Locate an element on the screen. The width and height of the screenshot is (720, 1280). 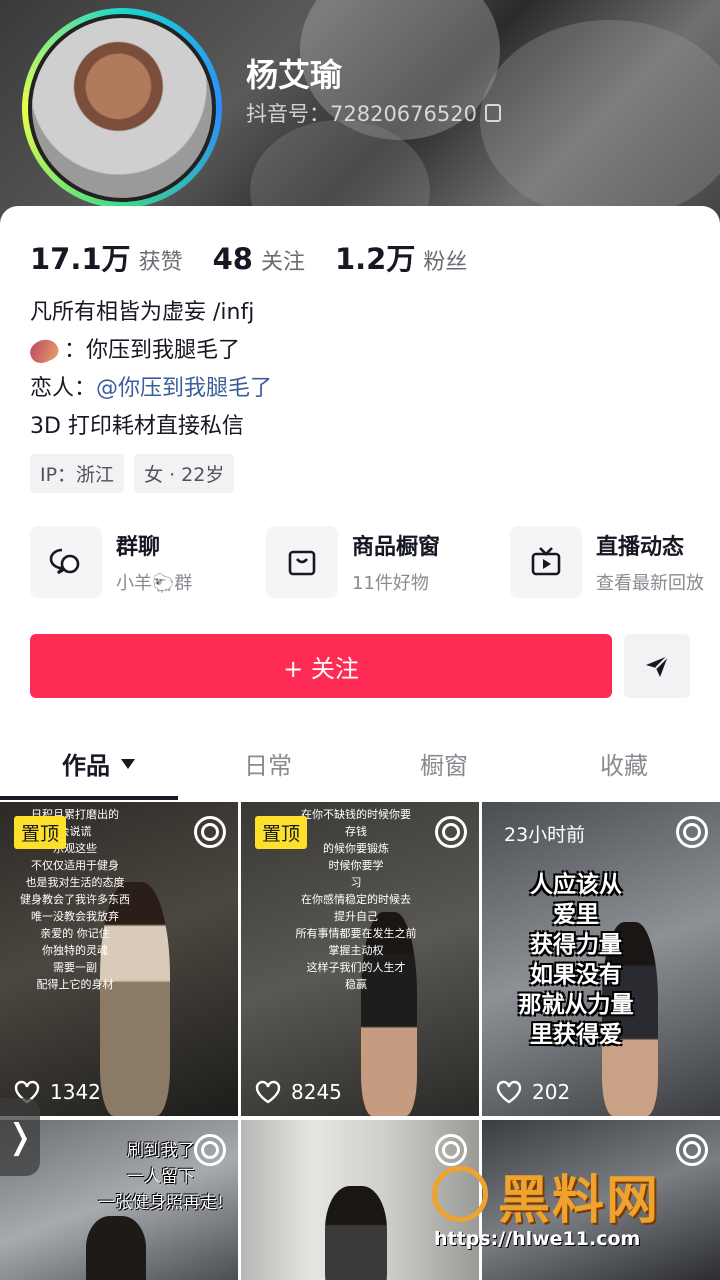
sweet-potato-emoji-icon is located at coordinates (44, 351).